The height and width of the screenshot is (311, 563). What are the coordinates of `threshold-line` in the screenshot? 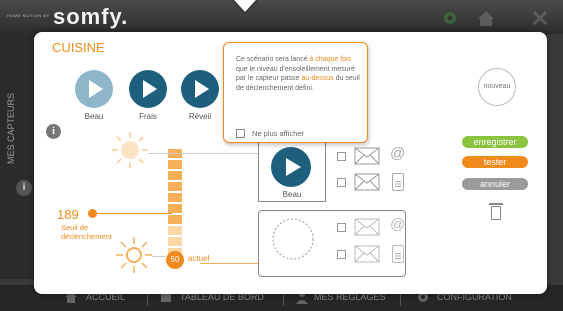 It's located at (134, 213).